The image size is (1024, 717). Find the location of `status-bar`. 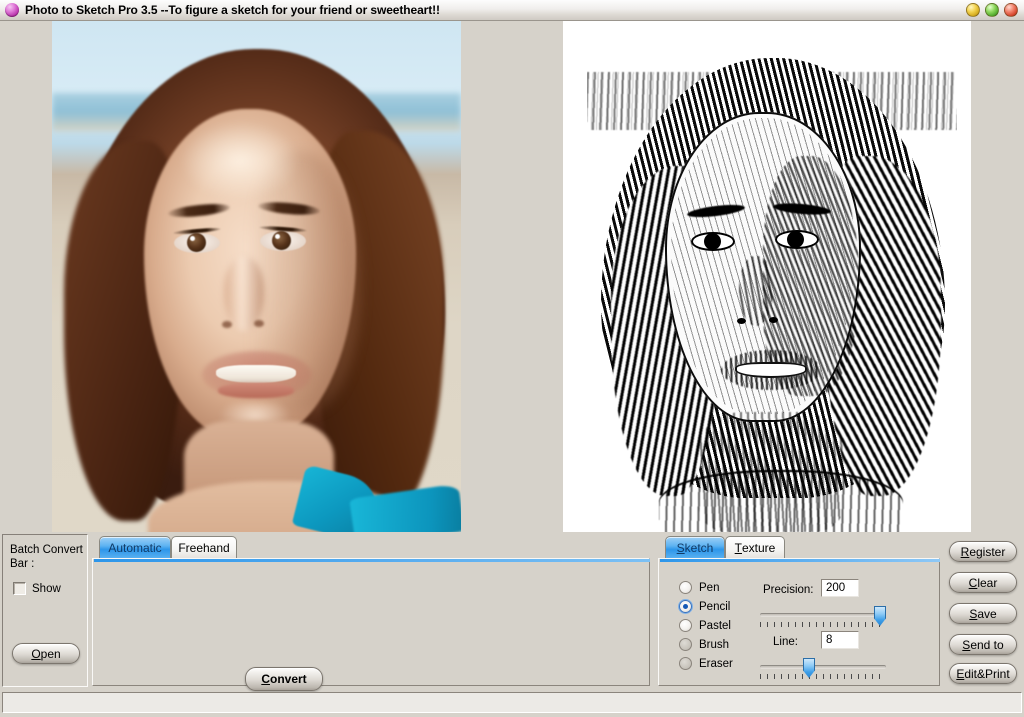

status-bar is located at coordinates (512, 702).